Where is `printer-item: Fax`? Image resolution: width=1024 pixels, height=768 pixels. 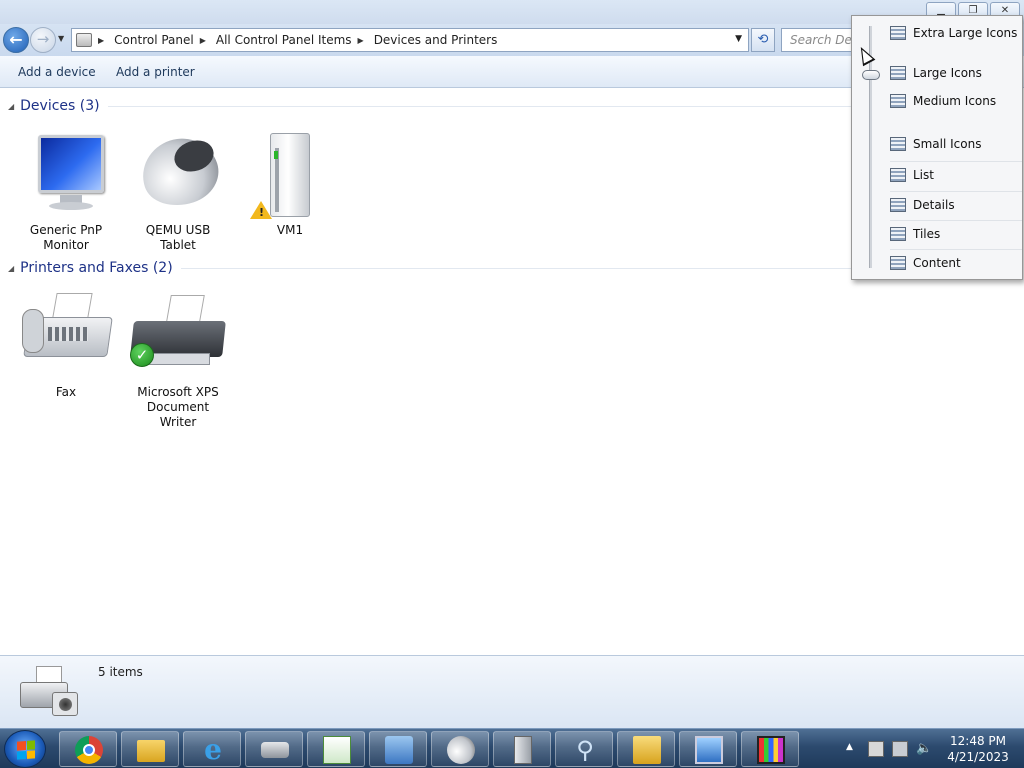 printer-item: Fax is located at coordinates (66, 343).